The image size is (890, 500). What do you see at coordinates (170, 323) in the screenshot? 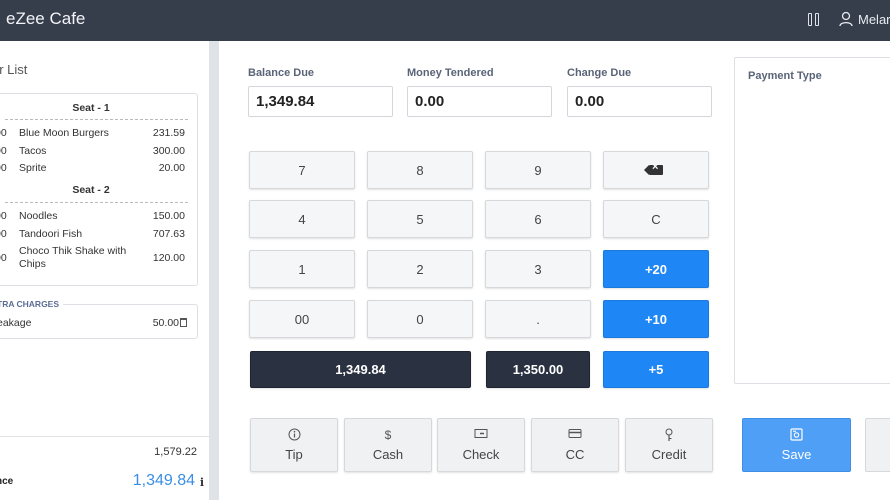
I see `extra-charge-price: 50.00` at bounding box center [170, 323].